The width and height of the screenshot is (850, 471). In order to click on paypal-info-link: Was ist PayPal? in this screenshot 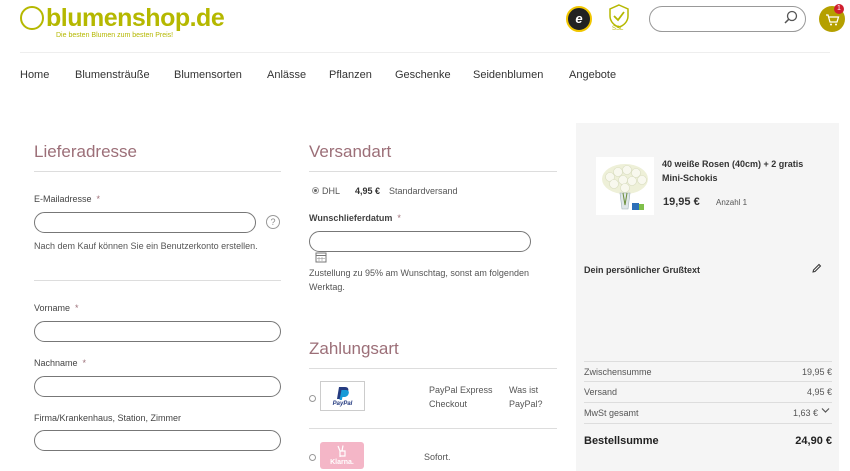, I will do `click(531, 397)`.